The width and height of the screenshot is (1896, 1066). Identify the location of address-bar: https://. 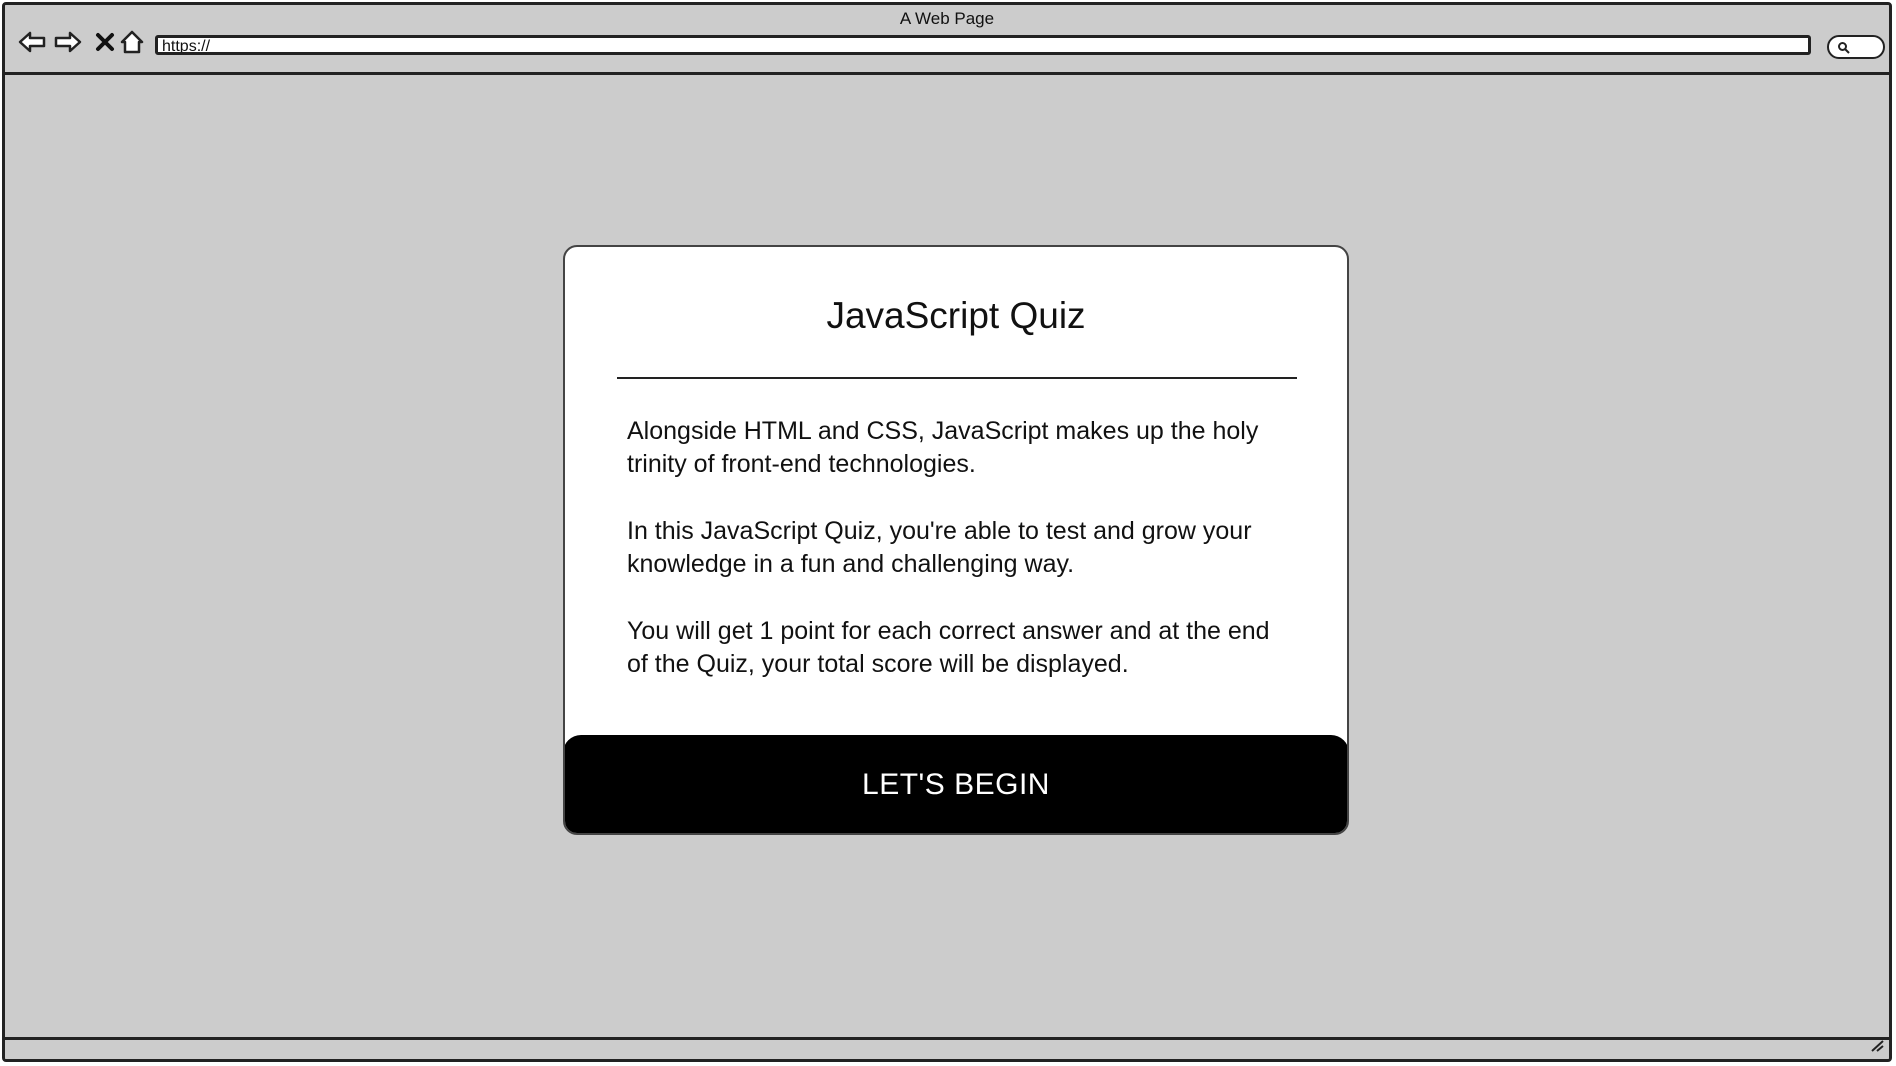
(983, 45).